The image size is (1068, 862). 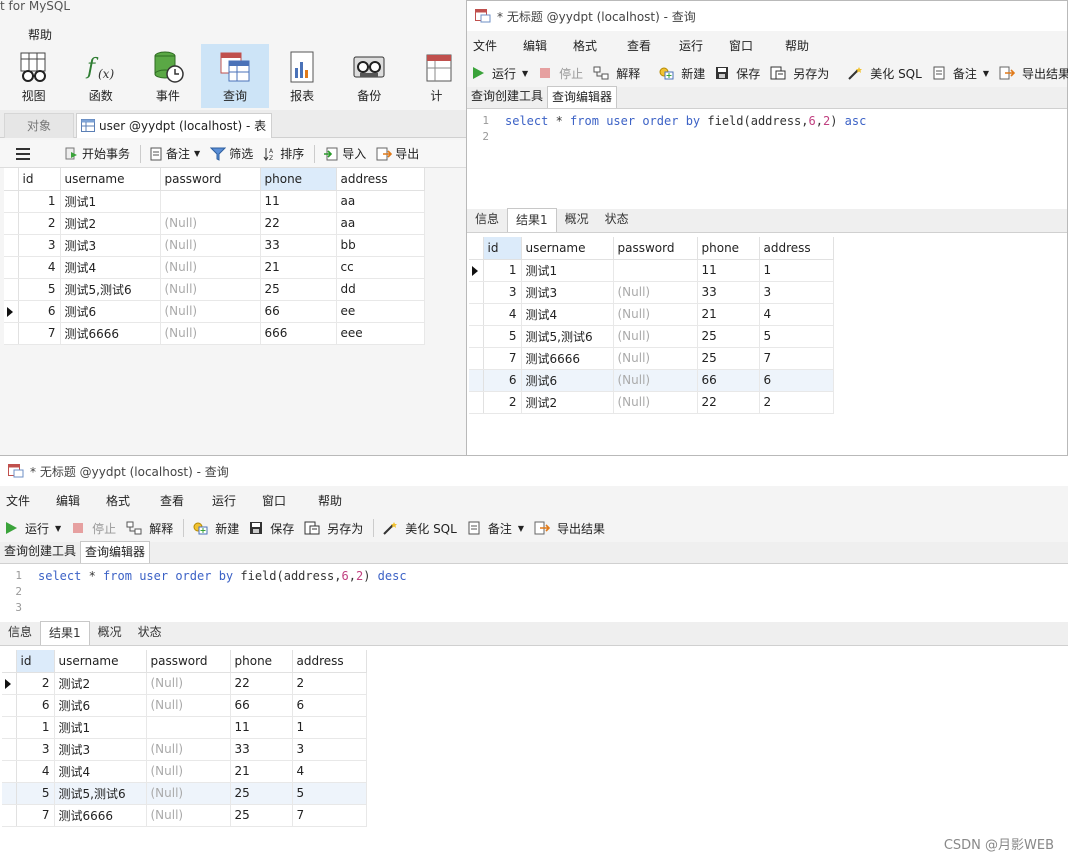 I want to click on column-header-id: id, so click(x=35, y=661).